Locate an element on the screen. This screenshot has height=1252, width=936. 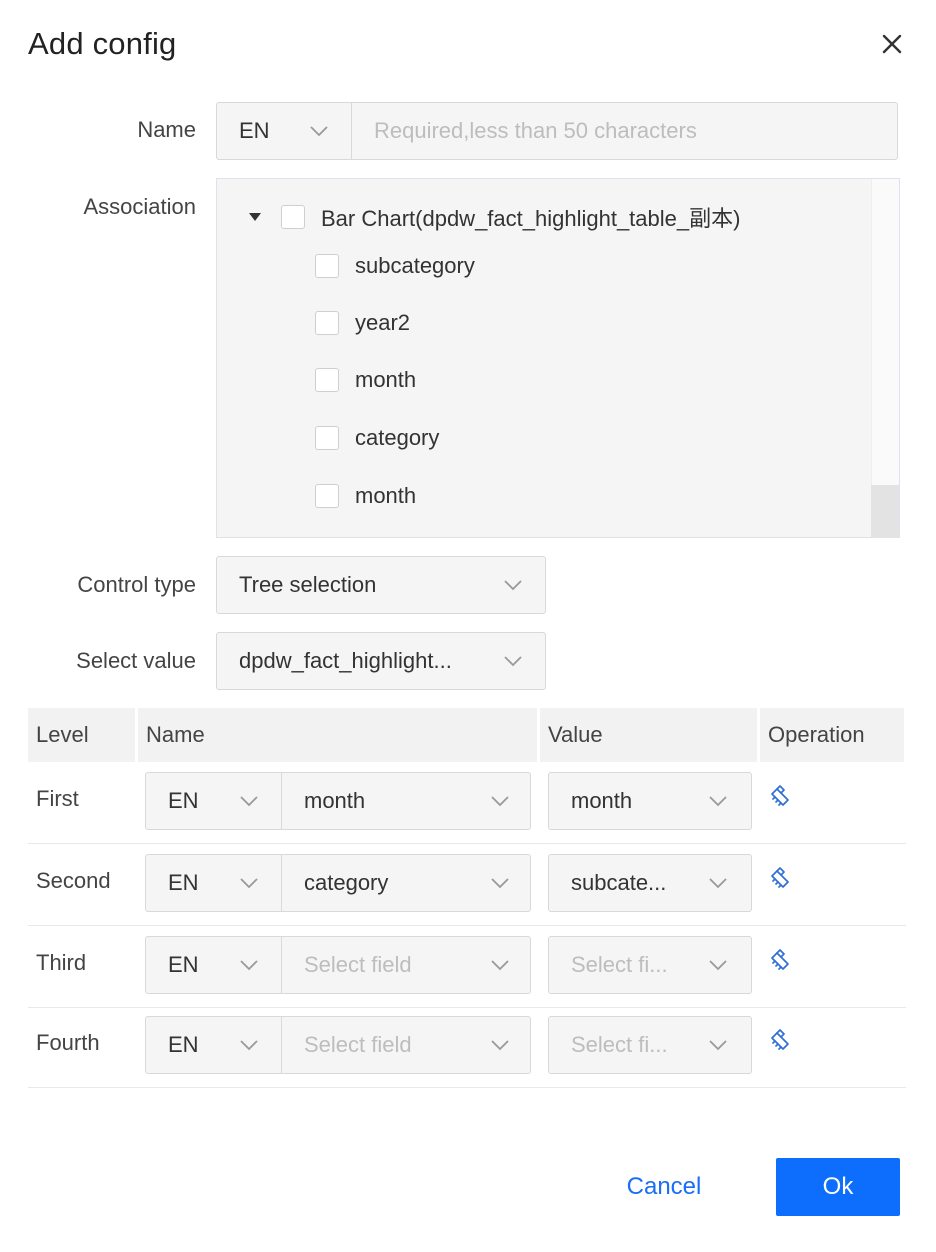
field-select-group: EN month is located at coordinates (338, 801).